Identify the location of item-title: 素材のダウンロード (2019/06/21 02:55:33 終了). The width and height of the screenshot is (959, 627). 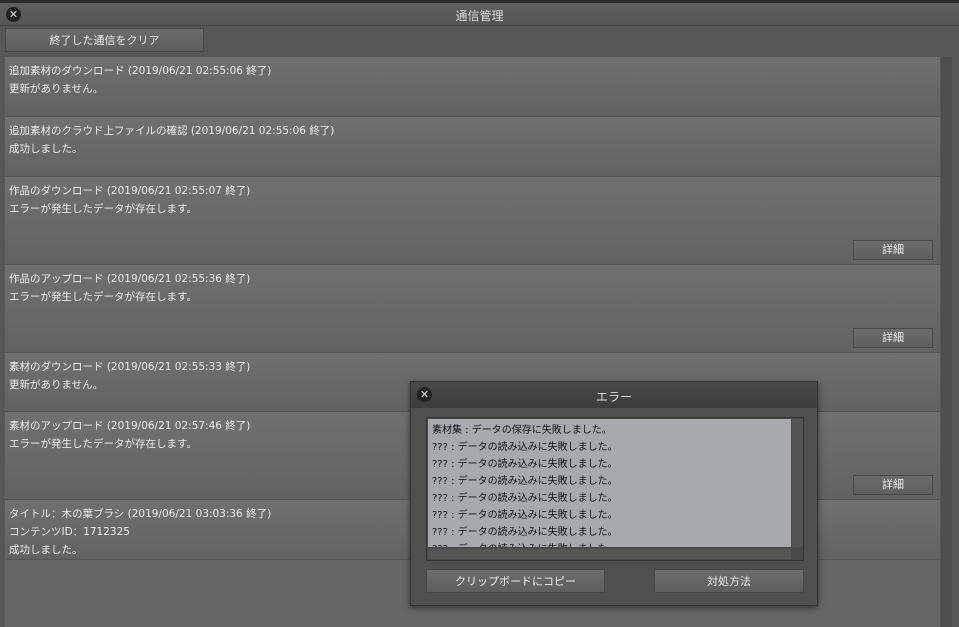
(130, 367).